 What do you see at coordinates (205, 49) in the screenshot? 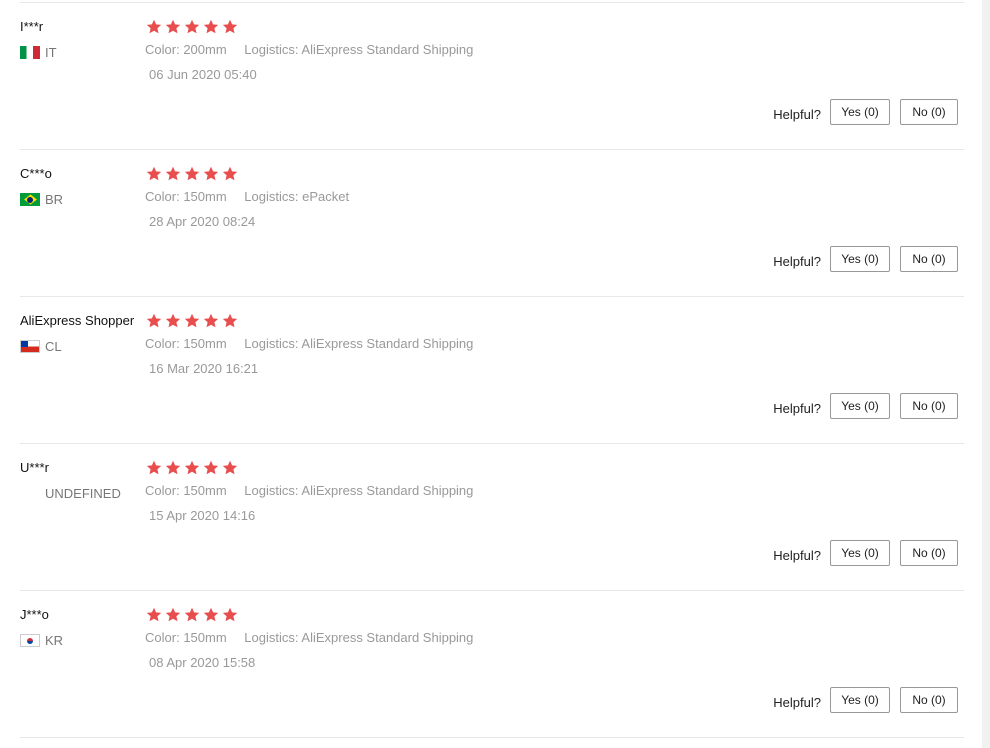
I see `color-value: 200mm` at bounding box center [205, 49].